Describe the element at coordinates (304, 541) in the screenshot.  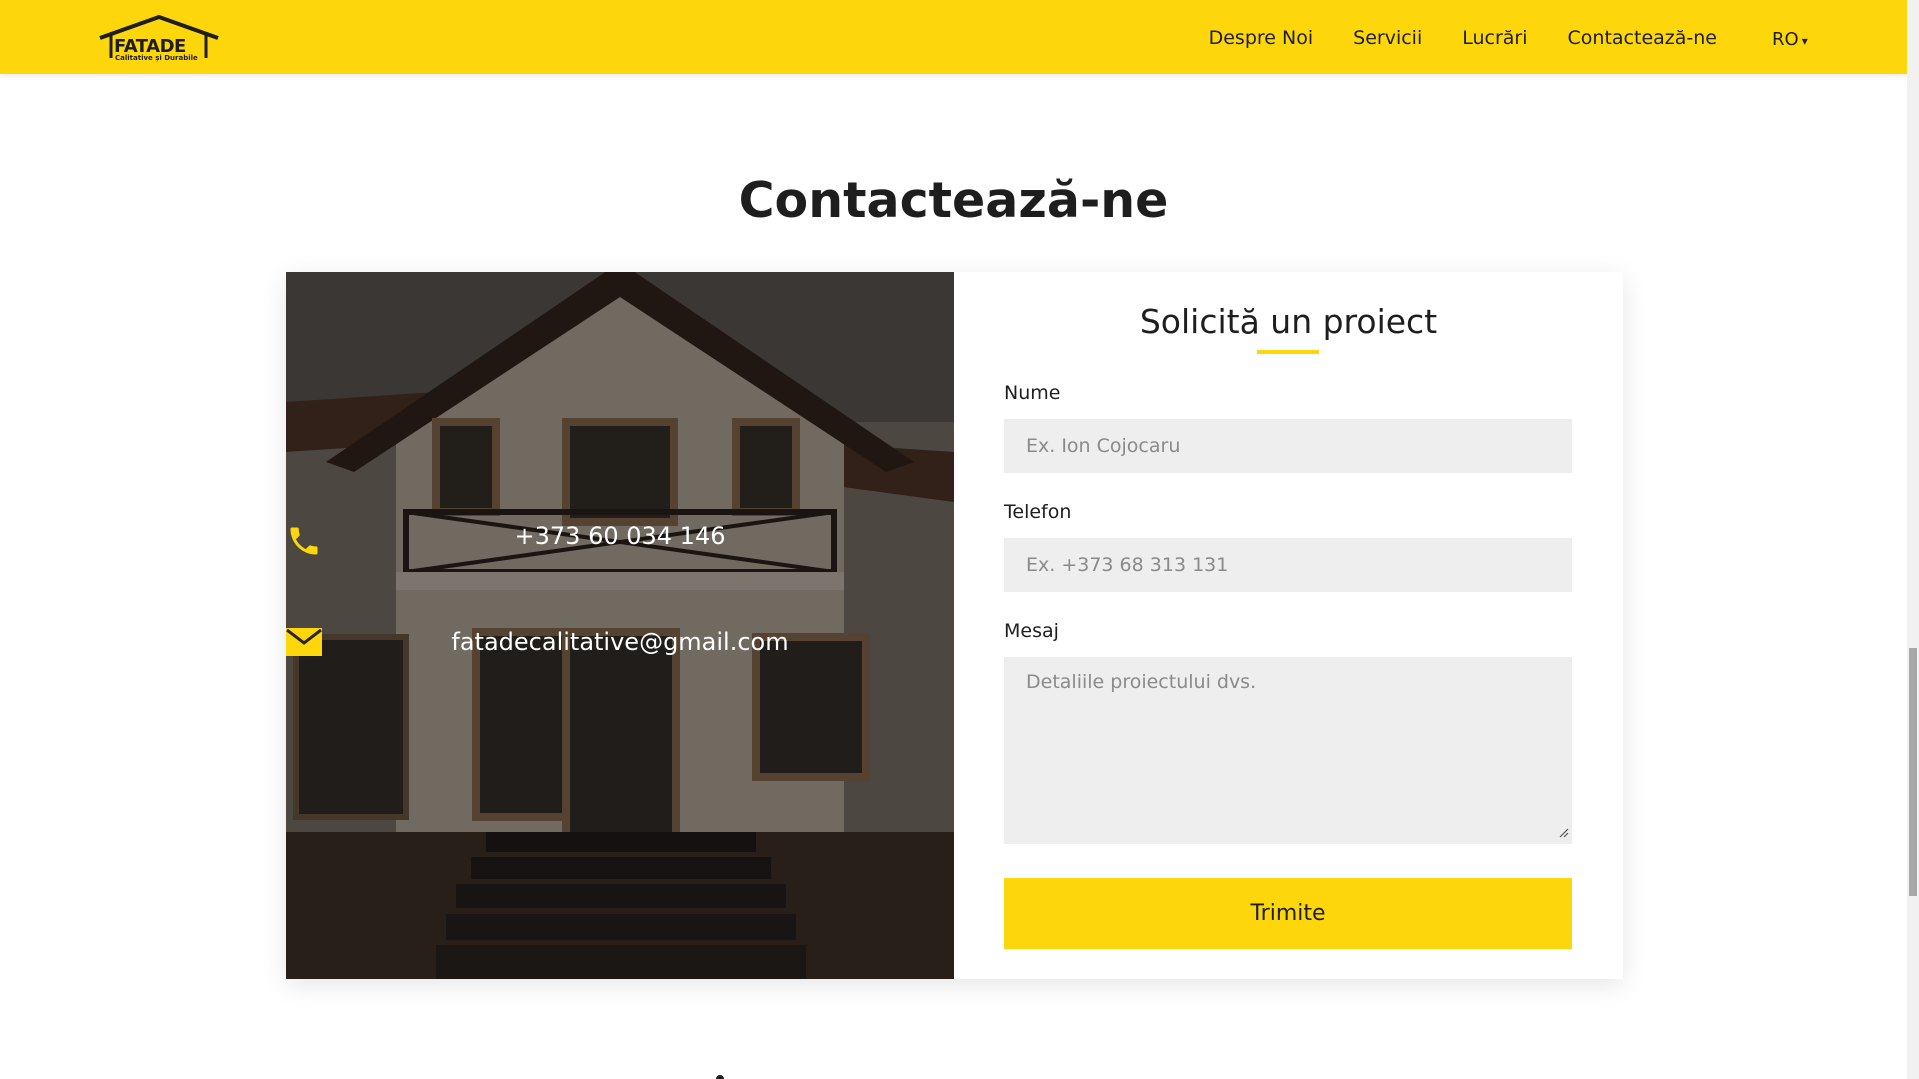
I see `phone-icon` at that location.